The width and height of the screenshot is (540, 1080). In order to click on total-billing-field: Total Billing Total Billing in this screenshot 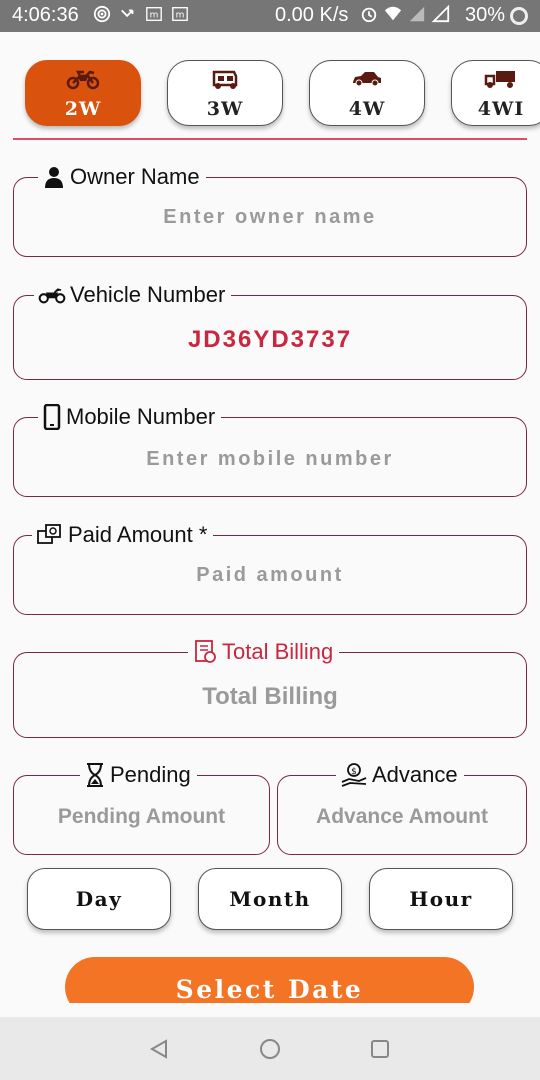, I will do `click(270, 688)`.